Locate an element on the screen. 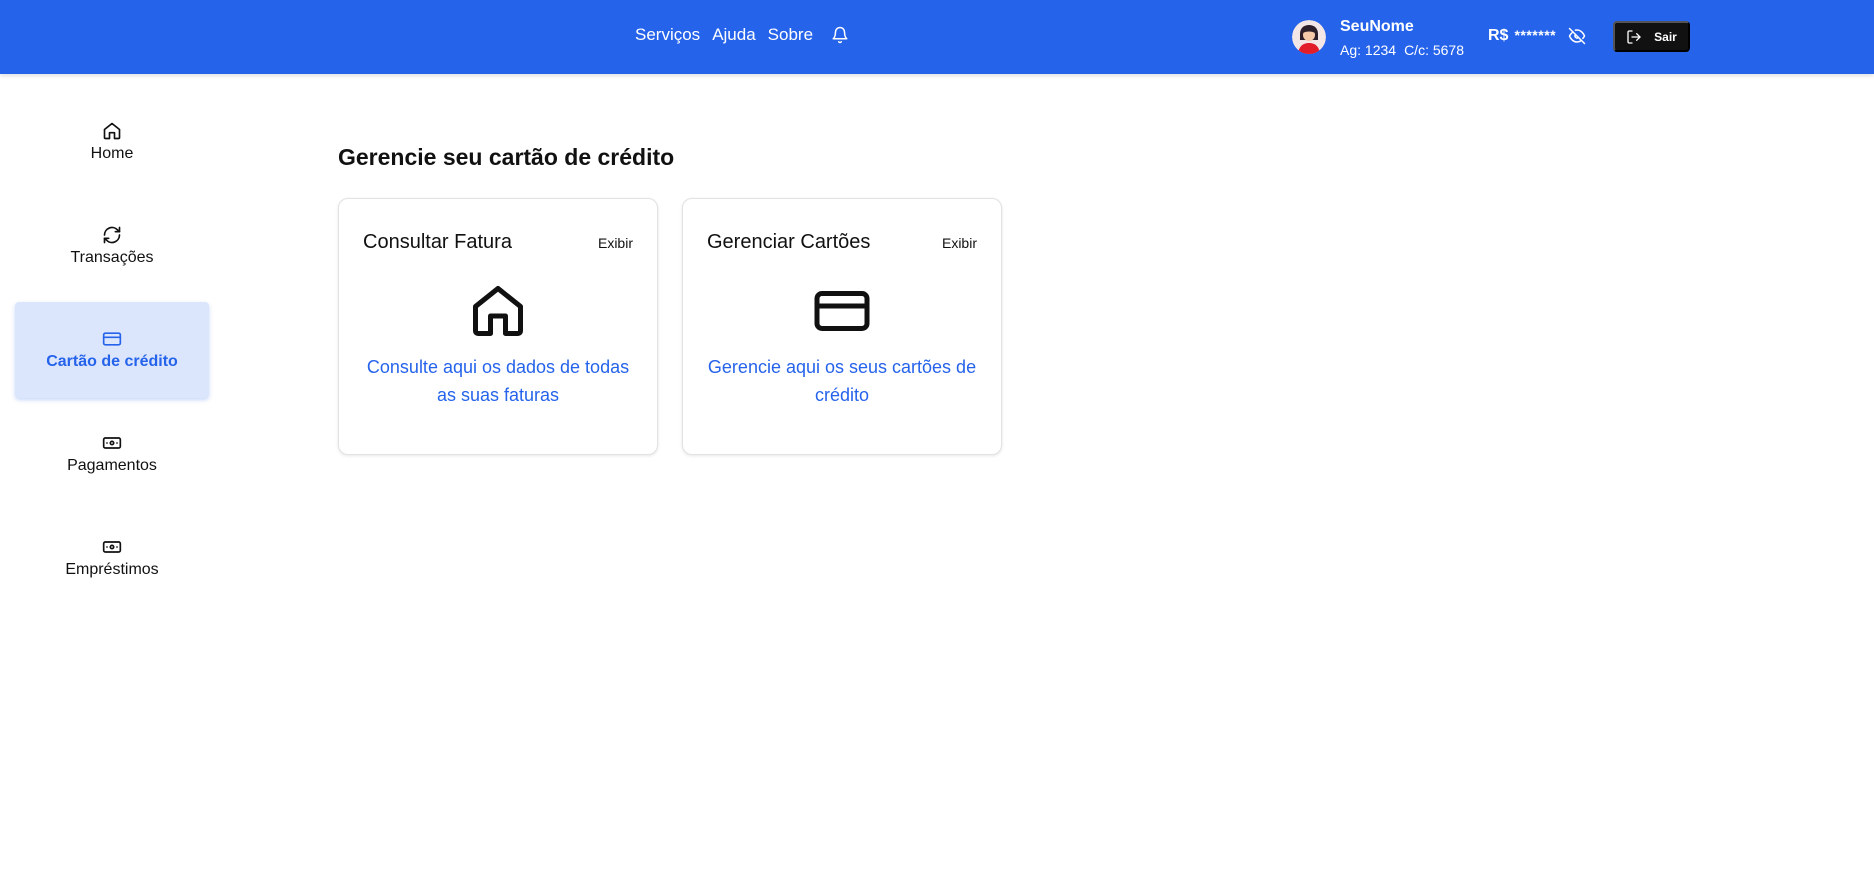 This screenshot has width=1874, height=882. balance: R$ ******* is located at coordinates (1522, 35).